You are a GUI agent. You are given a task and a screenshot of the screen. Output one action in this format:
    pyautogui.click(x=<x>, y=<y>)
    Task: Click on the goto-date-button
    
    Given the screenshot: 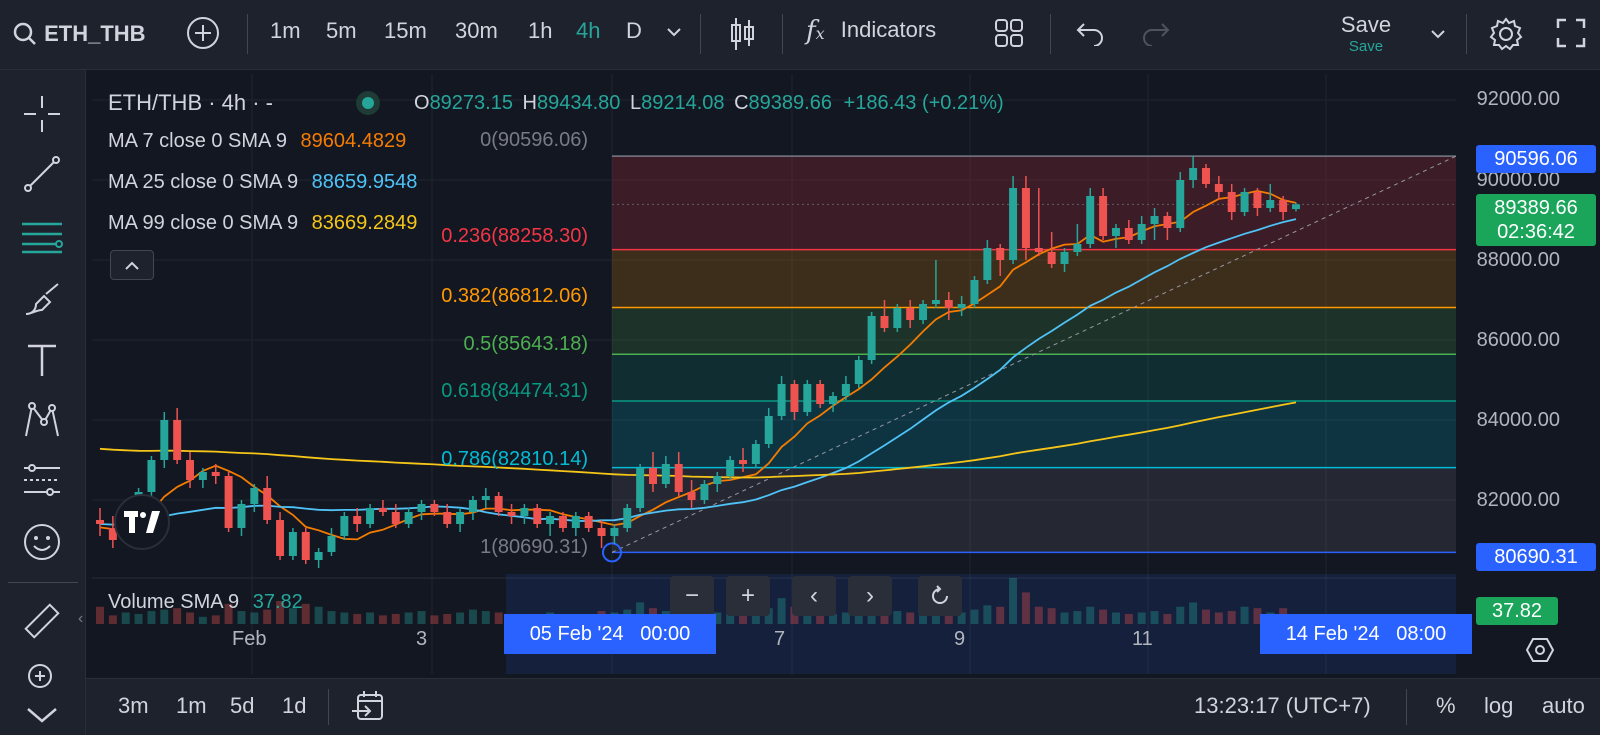 What is the action you would take?
    pyautogui.click(x=369, y=709)
    